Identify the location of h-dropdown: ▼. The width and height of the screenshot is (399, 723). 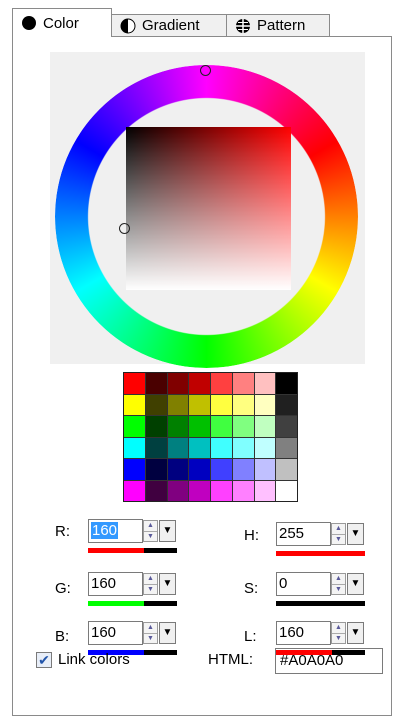
(355, 534).